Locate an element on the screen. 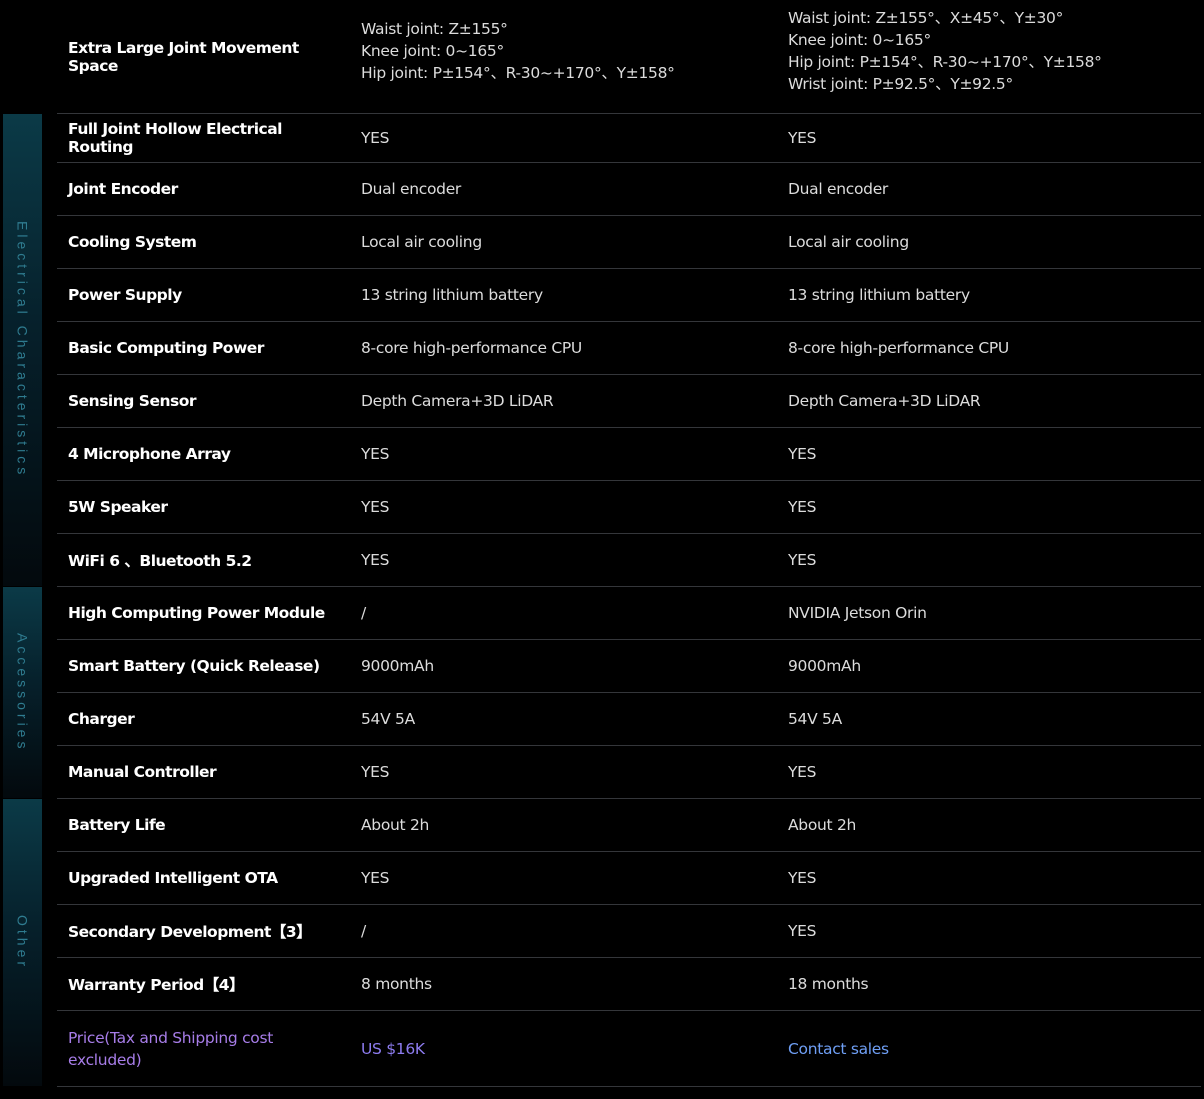  table-row: 5W Speaker YES YES is located at coordinates (629, 507).